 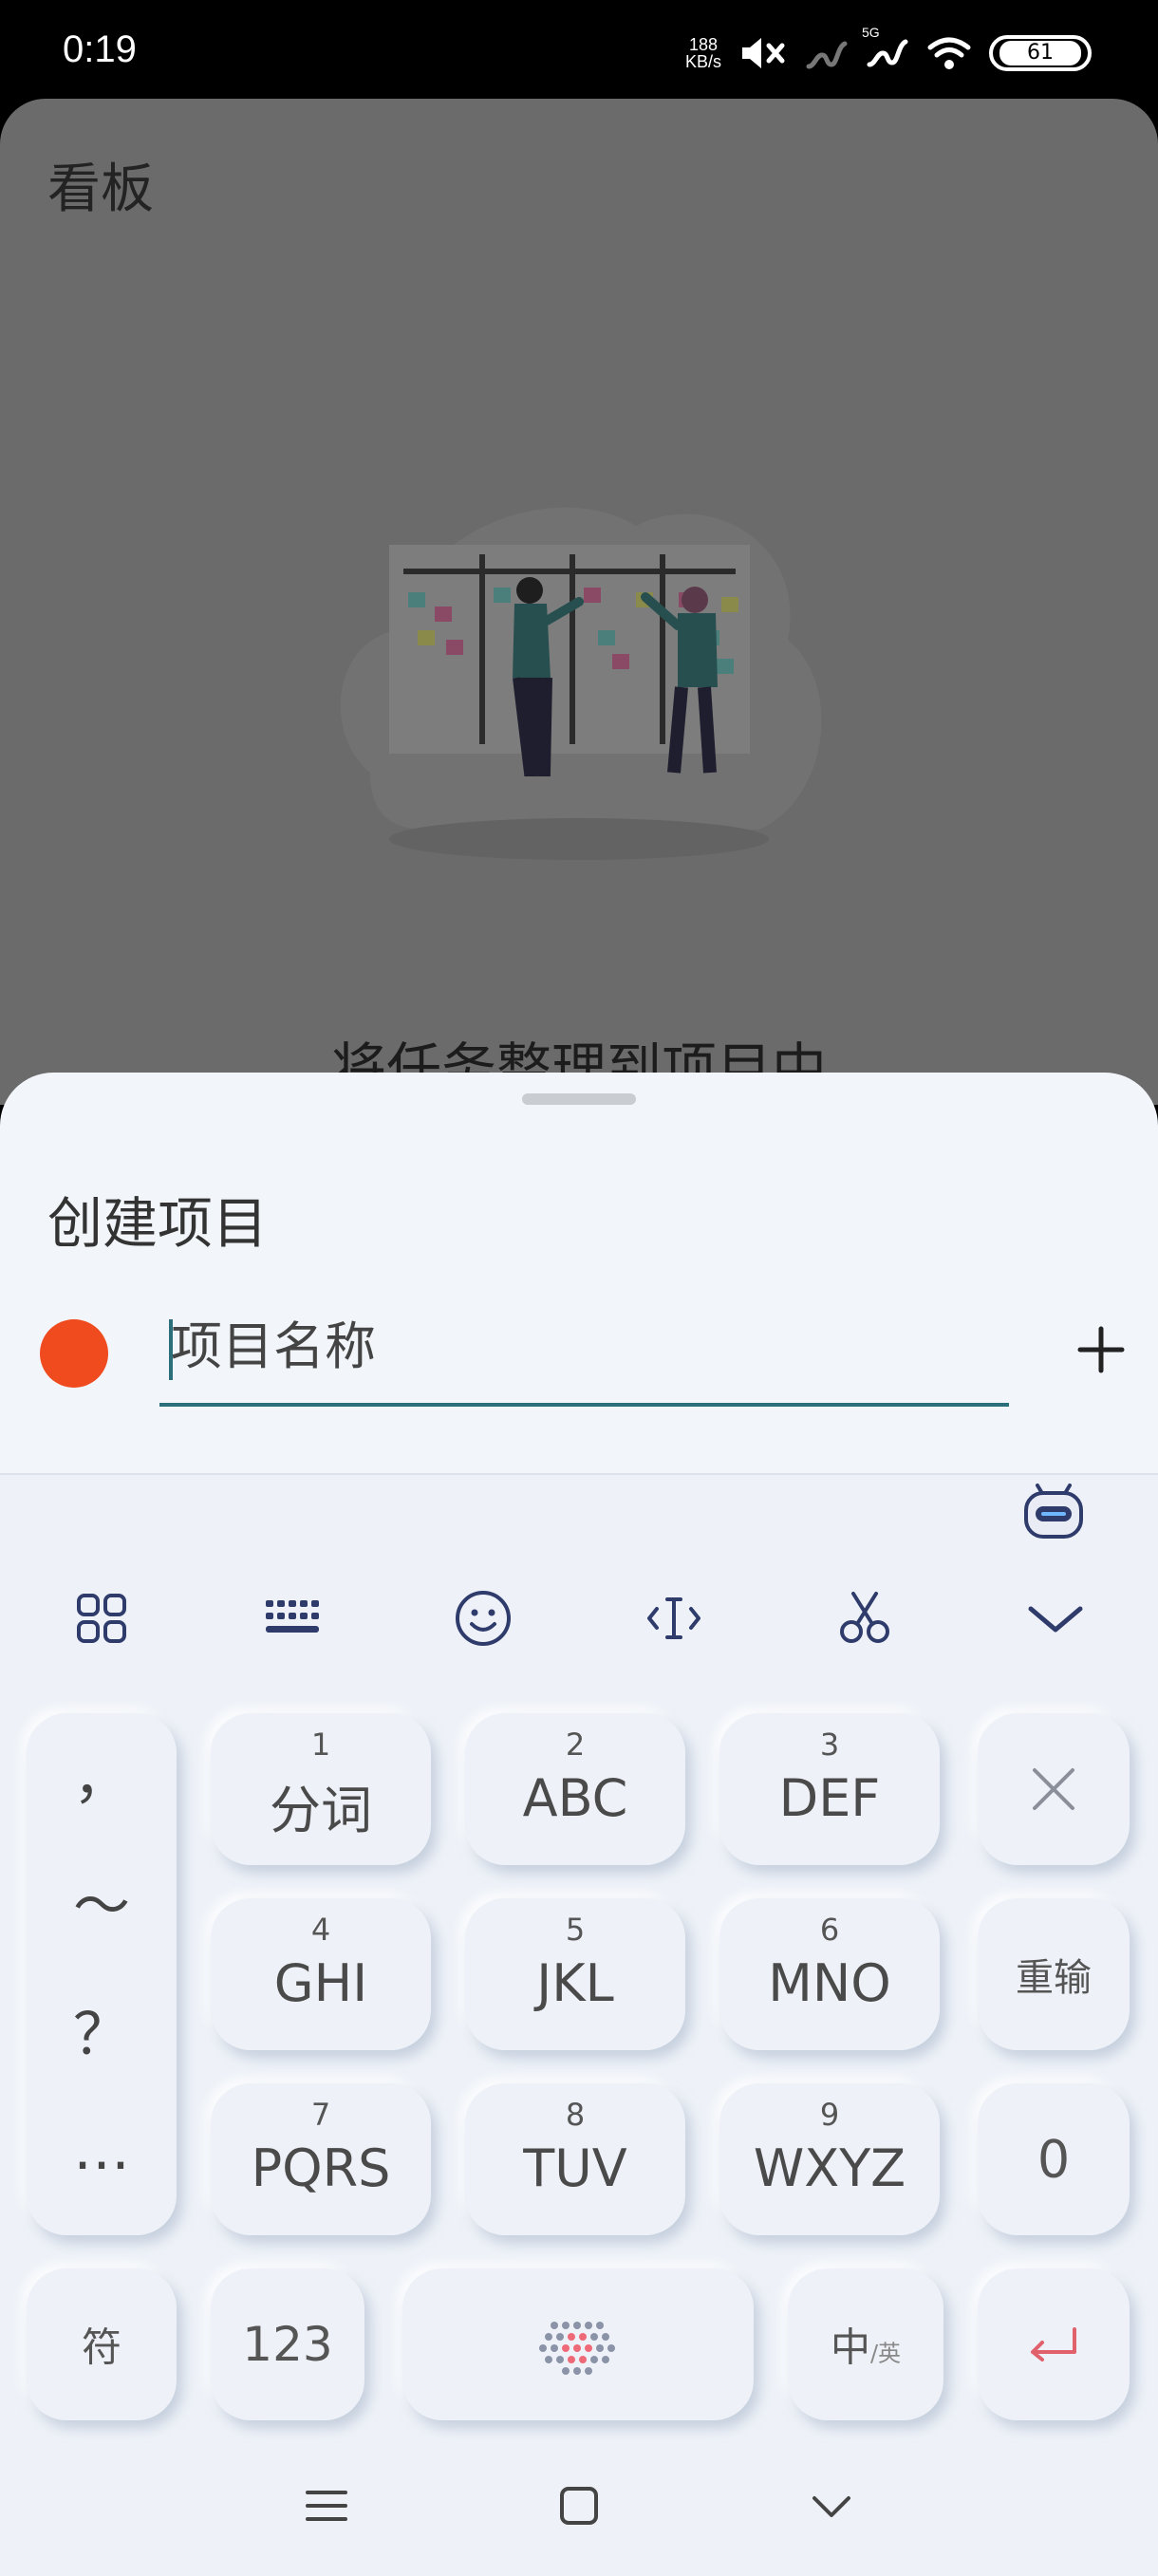 What do you see at coordinates (1053, 1509) in the screenshot?
I see `robot-assistant-icon` at bounding box center [1053, 1509].